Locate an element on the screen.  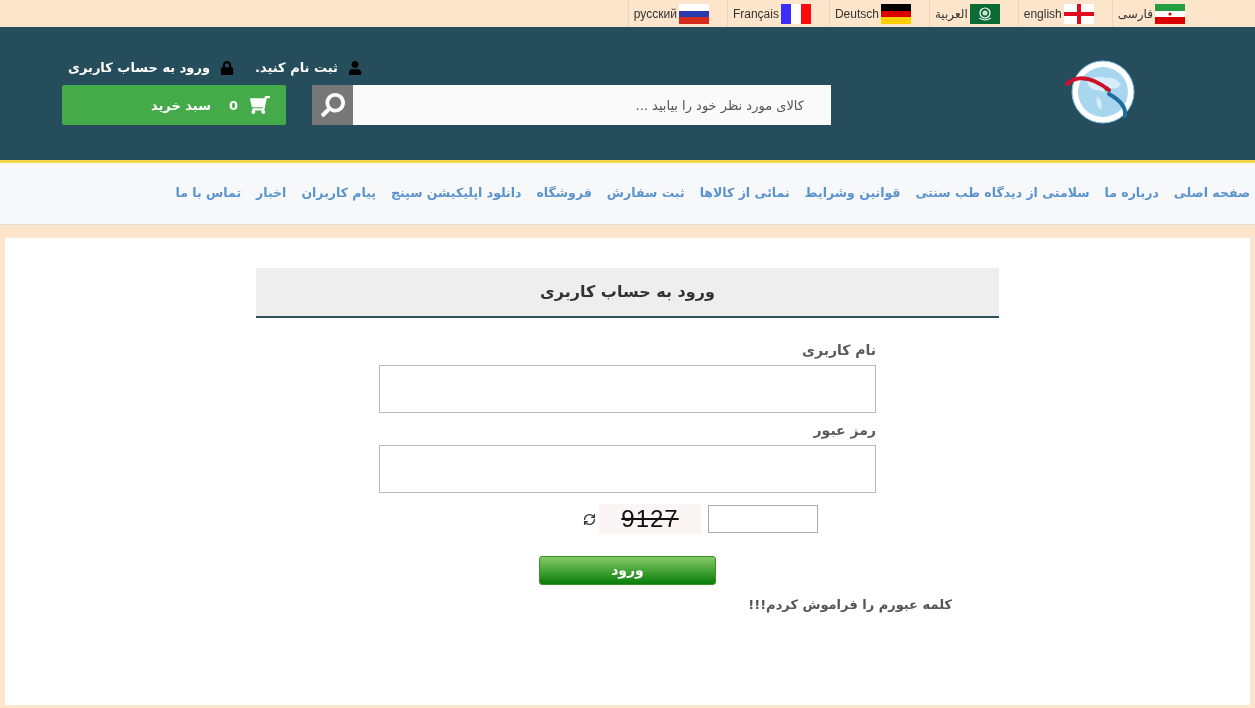
search-button is located at coordinates (332, 105).